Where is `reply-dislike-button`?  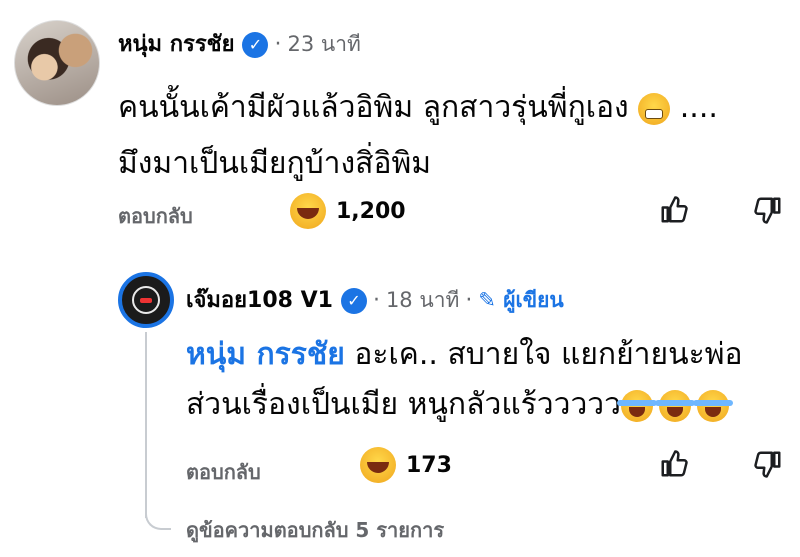 reply-dislike-button is located at coordinates (768, 464).